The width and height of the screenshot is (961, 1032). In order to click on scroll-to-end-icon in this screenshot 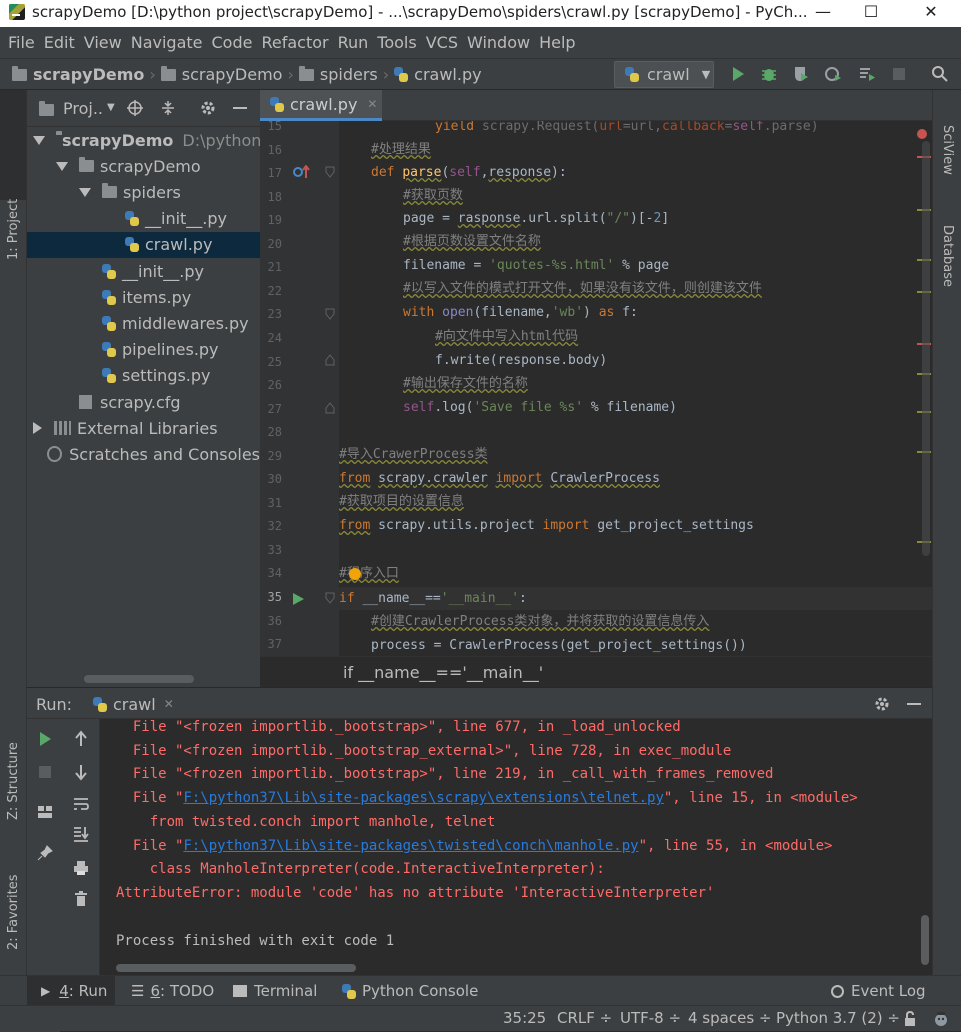, I will do `click(81, 834)`.